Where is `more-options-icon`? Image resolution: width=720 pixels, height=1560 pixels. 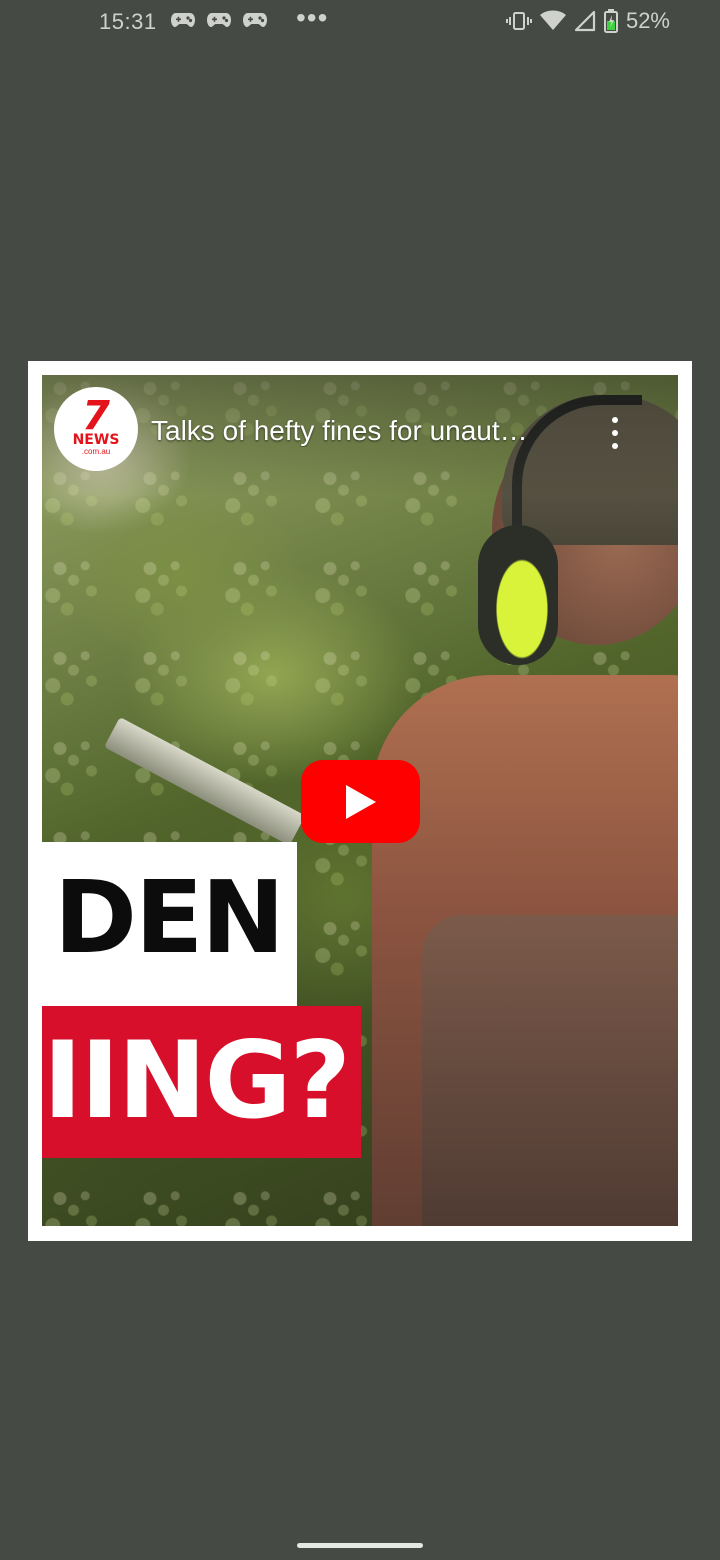
more-options-icon is located at coordinates (615, 433).